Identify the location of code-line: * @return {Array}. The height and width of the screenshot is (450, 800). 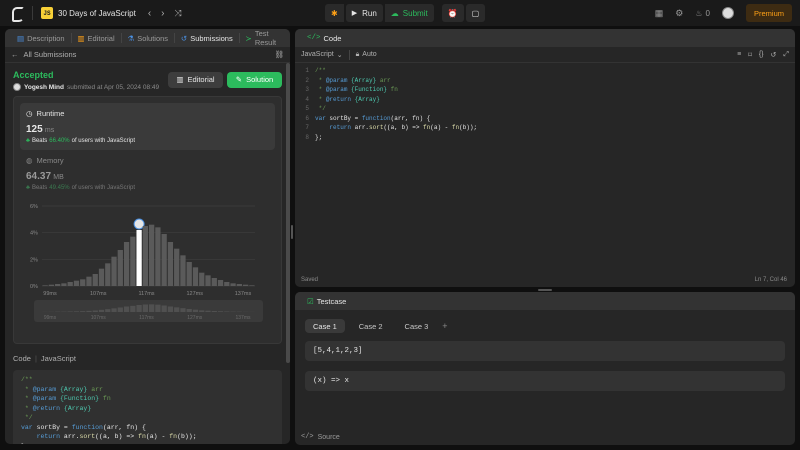
(396, 100).